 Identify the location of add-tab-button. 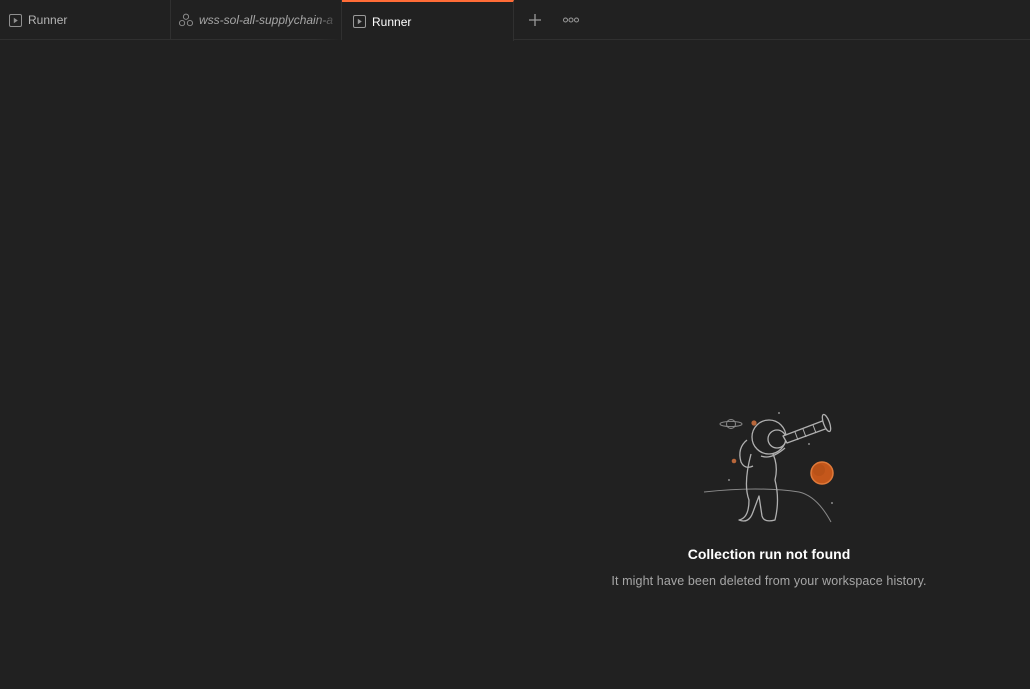
(535, 20).